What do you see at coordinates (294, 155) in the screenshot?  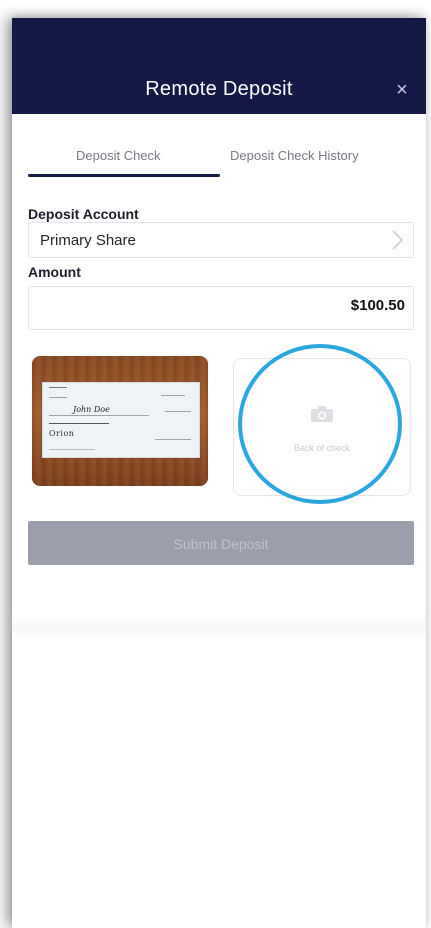 I see `tab-deposit-check-history: Deposit Check History` at bounding box center [294, 155].